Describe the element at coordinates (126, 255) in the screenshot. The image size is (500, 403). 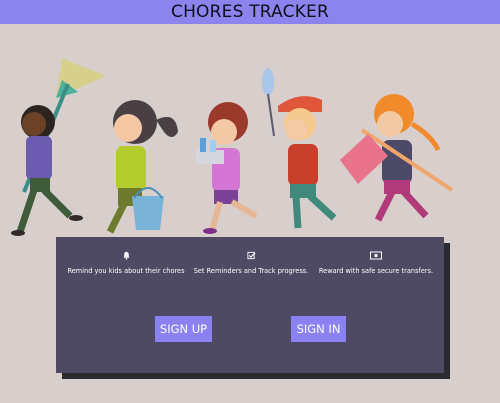
I see `bell-icon` at that location.